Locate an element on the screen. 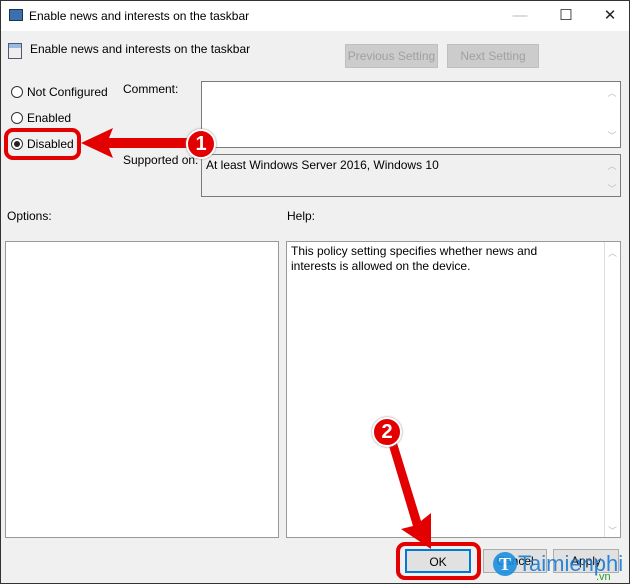  help-scrollbar: ︿ ﹀ is located at coordinates (612, 389).